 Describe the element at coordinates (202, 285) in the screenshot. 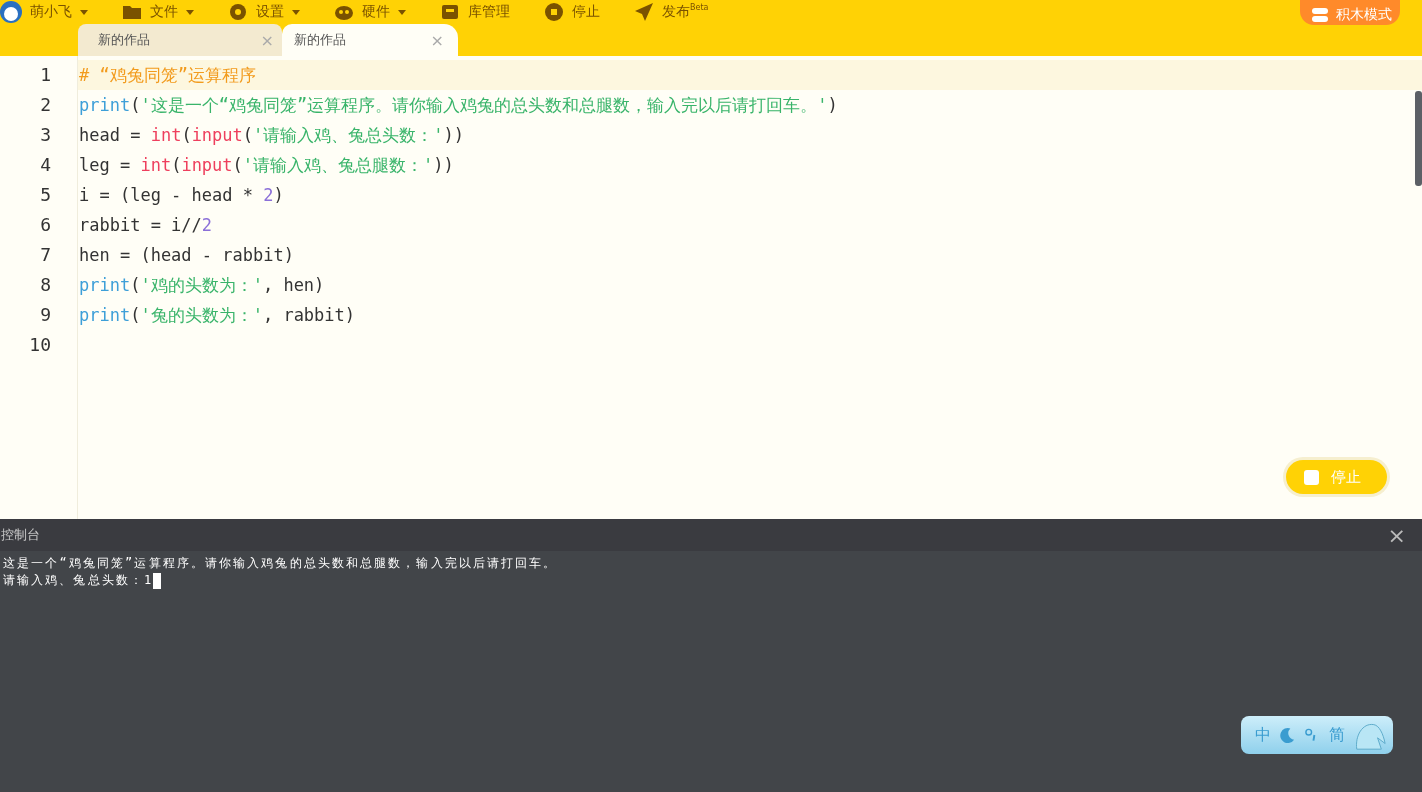

I see `code-line: print('鸡的头数为：', hen)` at that location.